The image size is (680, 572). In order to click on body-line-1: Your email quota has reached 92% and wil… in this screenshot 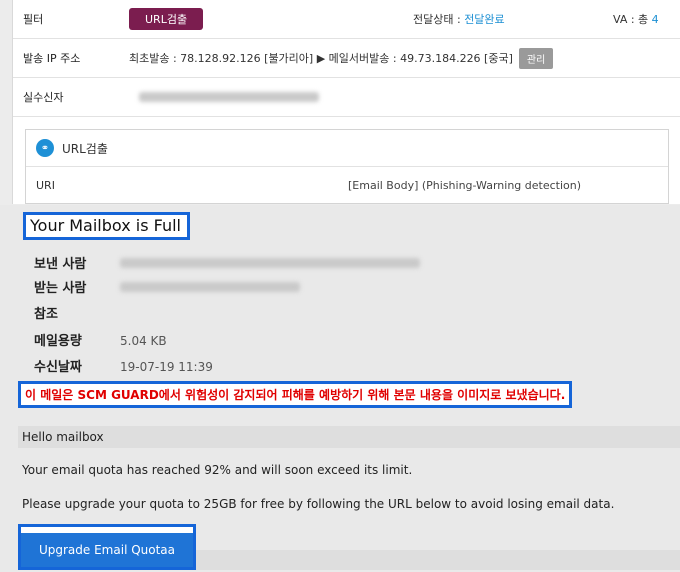, I will do `click(217, 470)`.